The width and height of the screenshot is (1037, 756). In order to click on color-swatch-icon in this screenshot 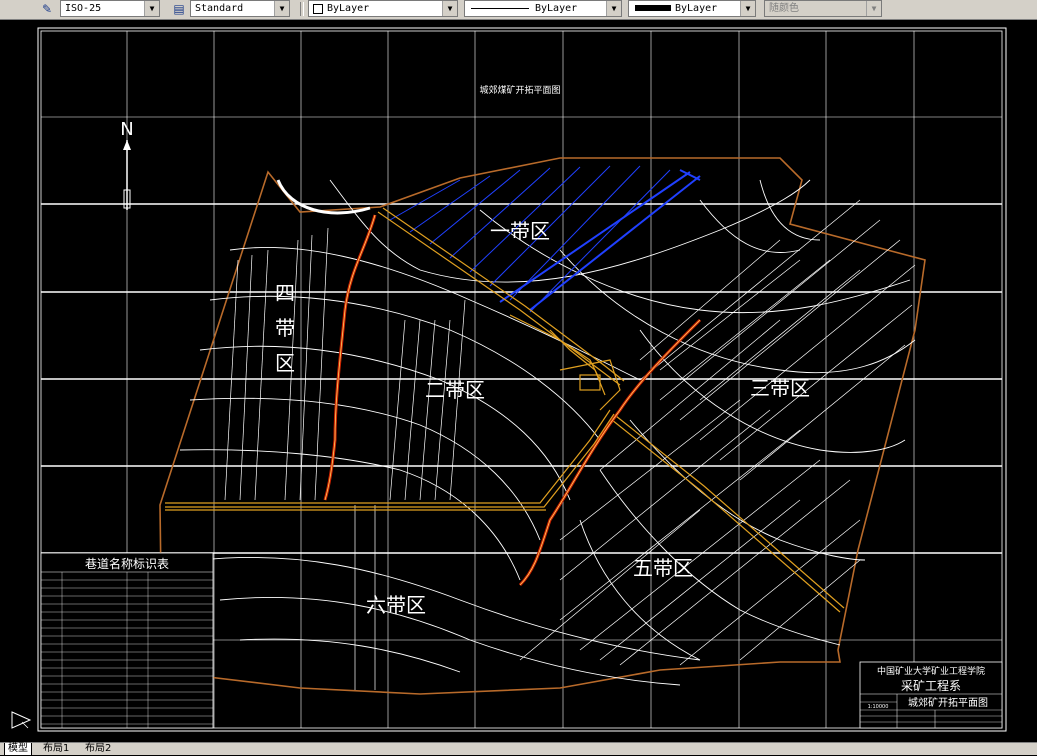, I will do `click(318, 9)`.